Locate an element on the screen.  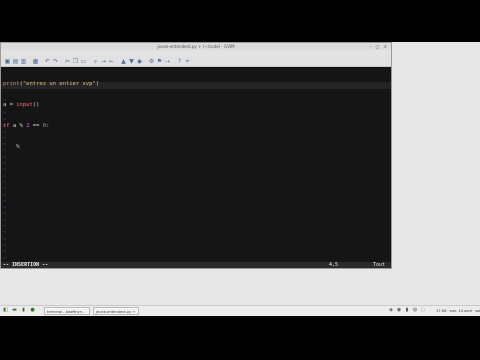
browser-icon: ● is located at coordinates (32, 310).